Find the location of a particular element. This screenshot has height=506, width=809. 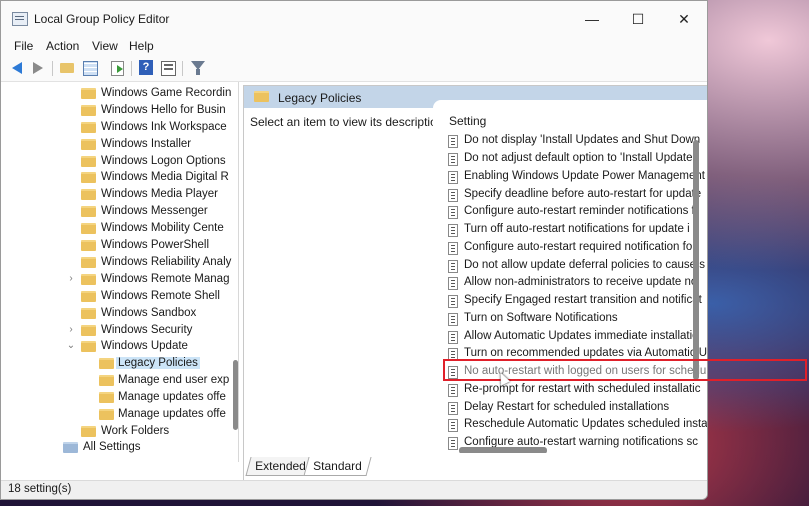

window-title: Local Group Policy Editor is located at coordinates (102, 19).